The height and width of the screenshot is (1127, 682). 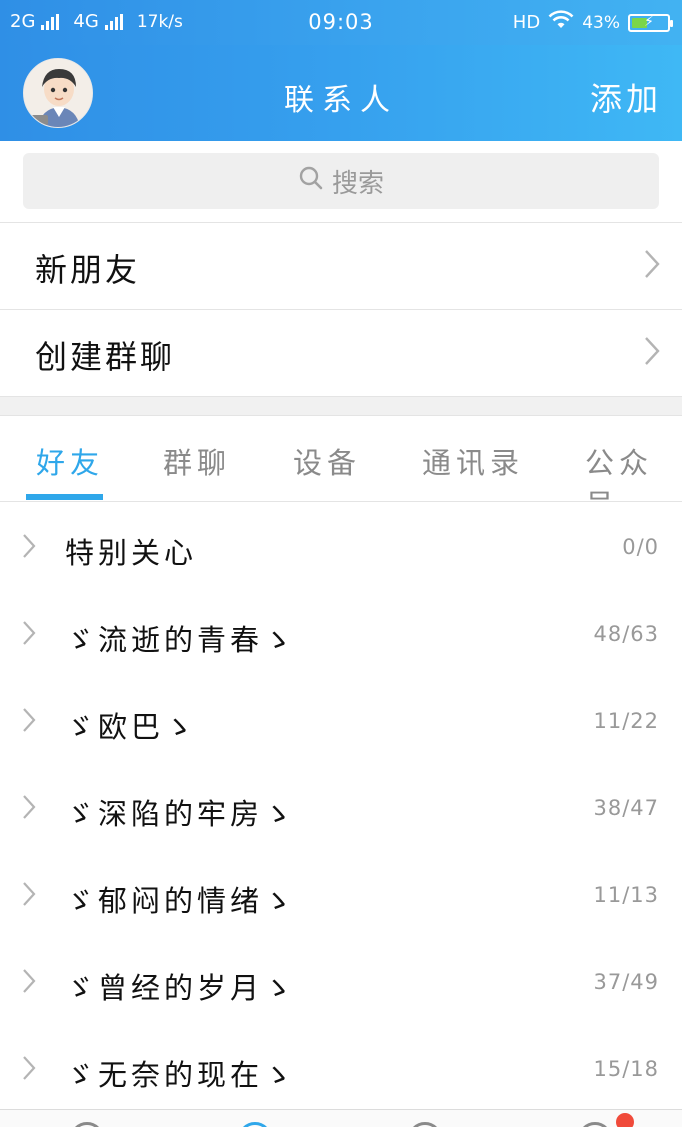 What do you see at coordinates (341, 352) in the screenshot?
I see `create-group-chat-row: 创建群聊` at bounding box center [341, 352].